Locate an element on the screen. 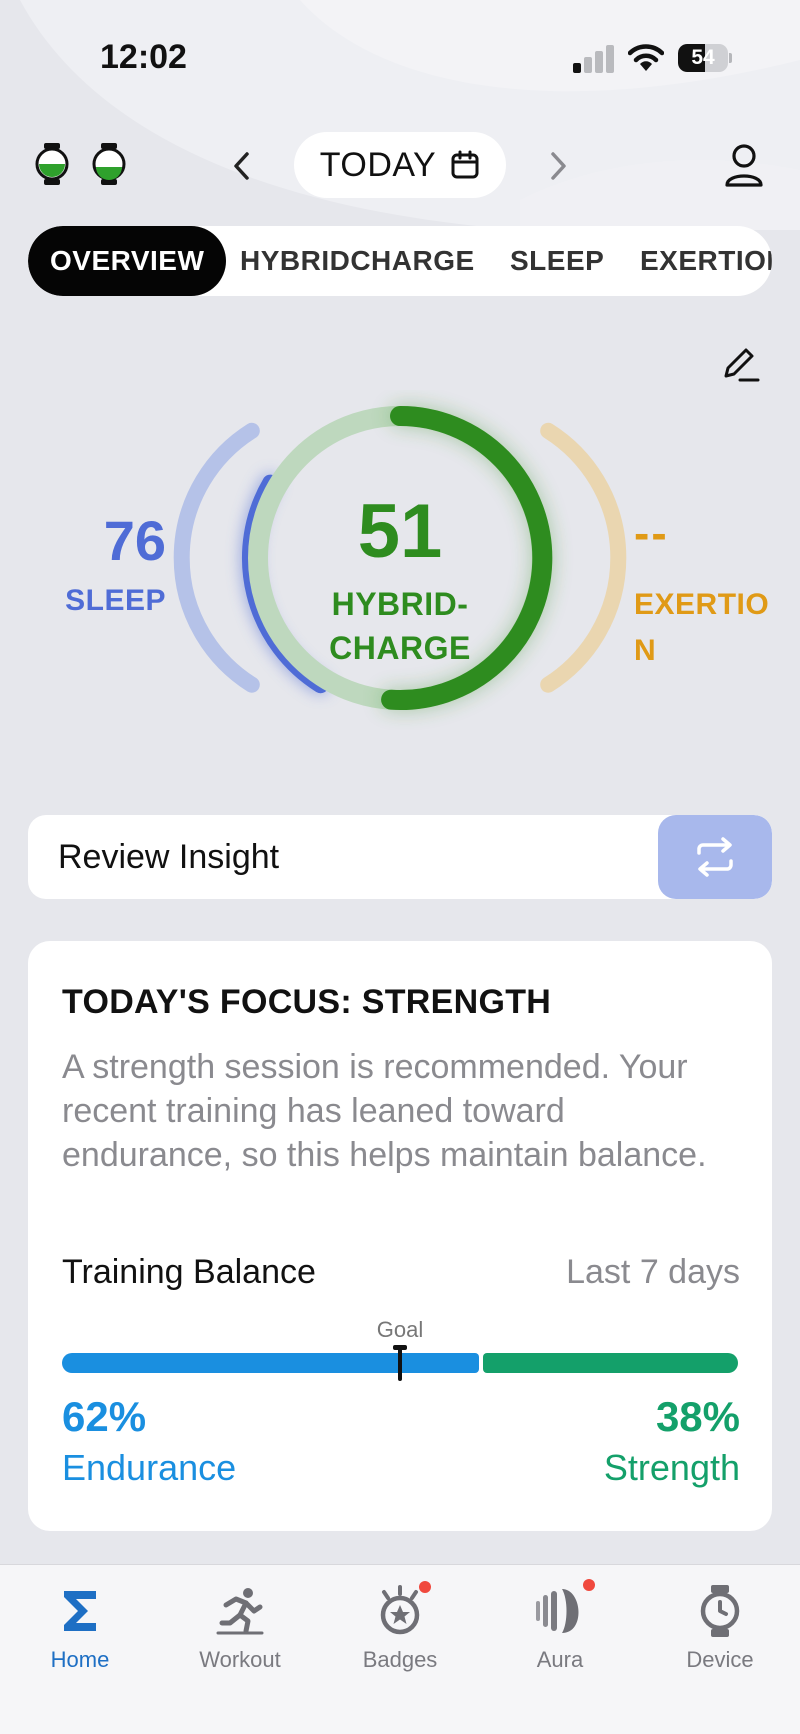  chevron-right-icon is located at coordinates (558, 166).